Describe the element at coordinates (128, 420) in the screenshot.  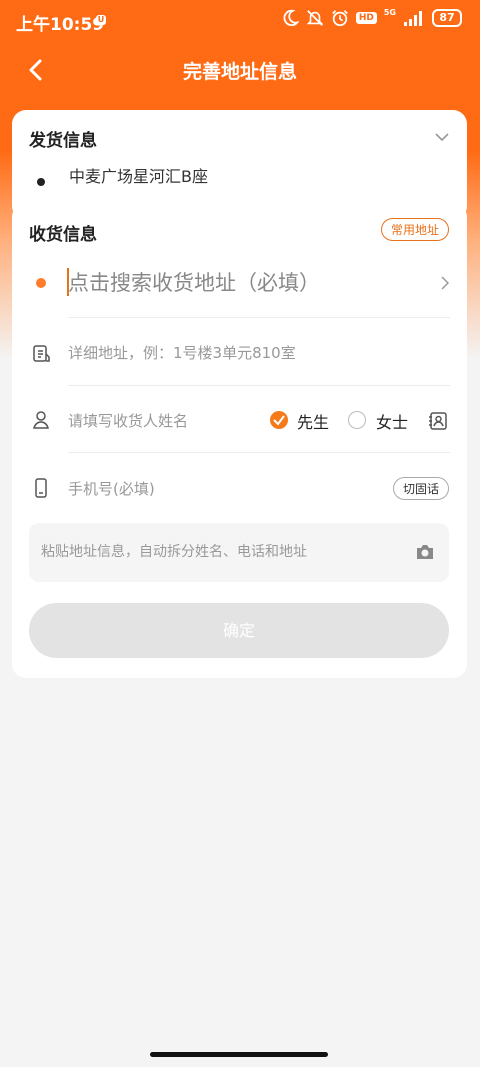
I see `recipient-name-input: 请填写收货人姓名` at that location.